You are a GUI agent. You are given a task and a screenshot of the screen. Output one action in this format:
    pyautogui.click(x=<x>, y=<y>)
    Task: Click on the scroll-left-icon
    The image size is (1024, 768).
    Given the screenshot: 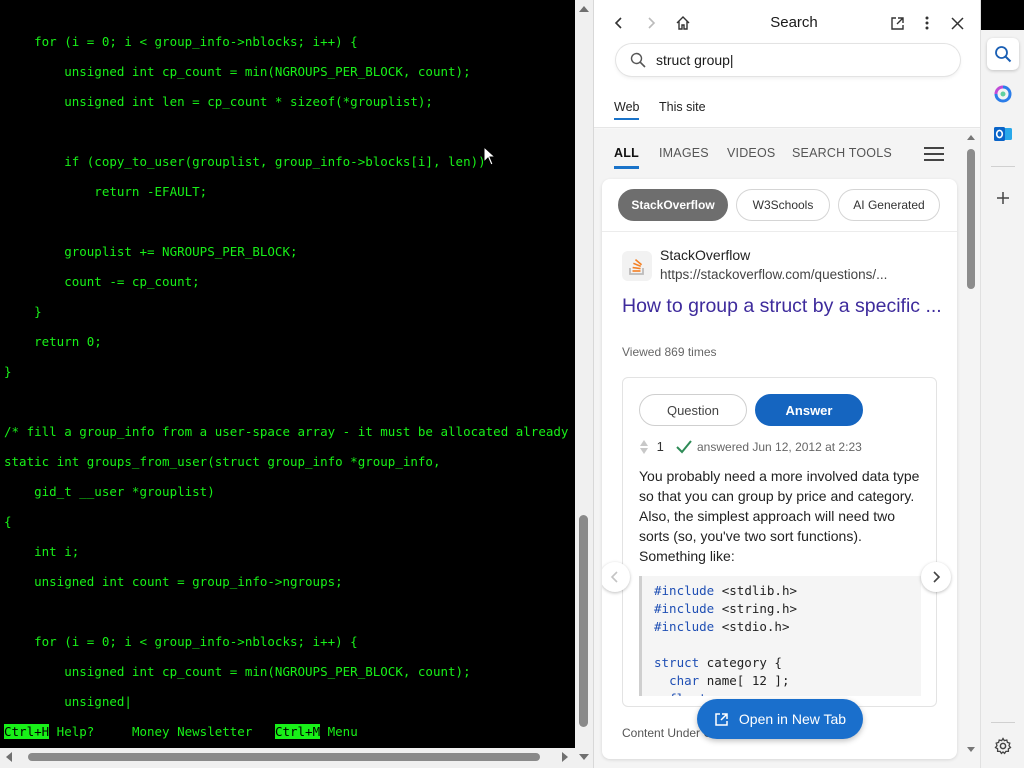 What is the action you would take?
    pyautogui.click(x=9, y=757)
    